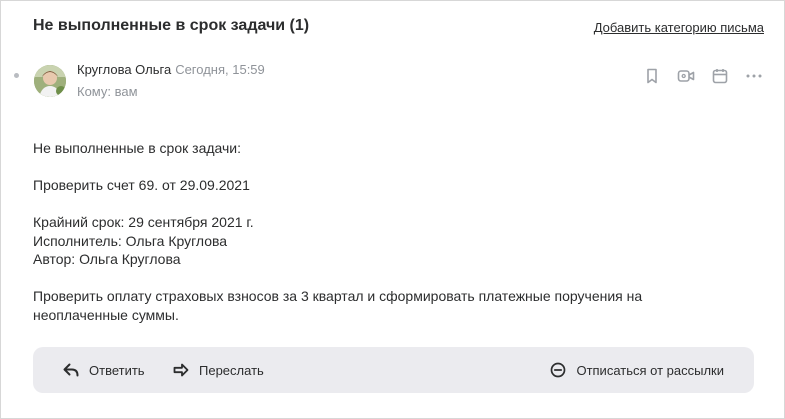 The image size is (785, 419). I want to click on bookmark-icon, so click(652, 76).